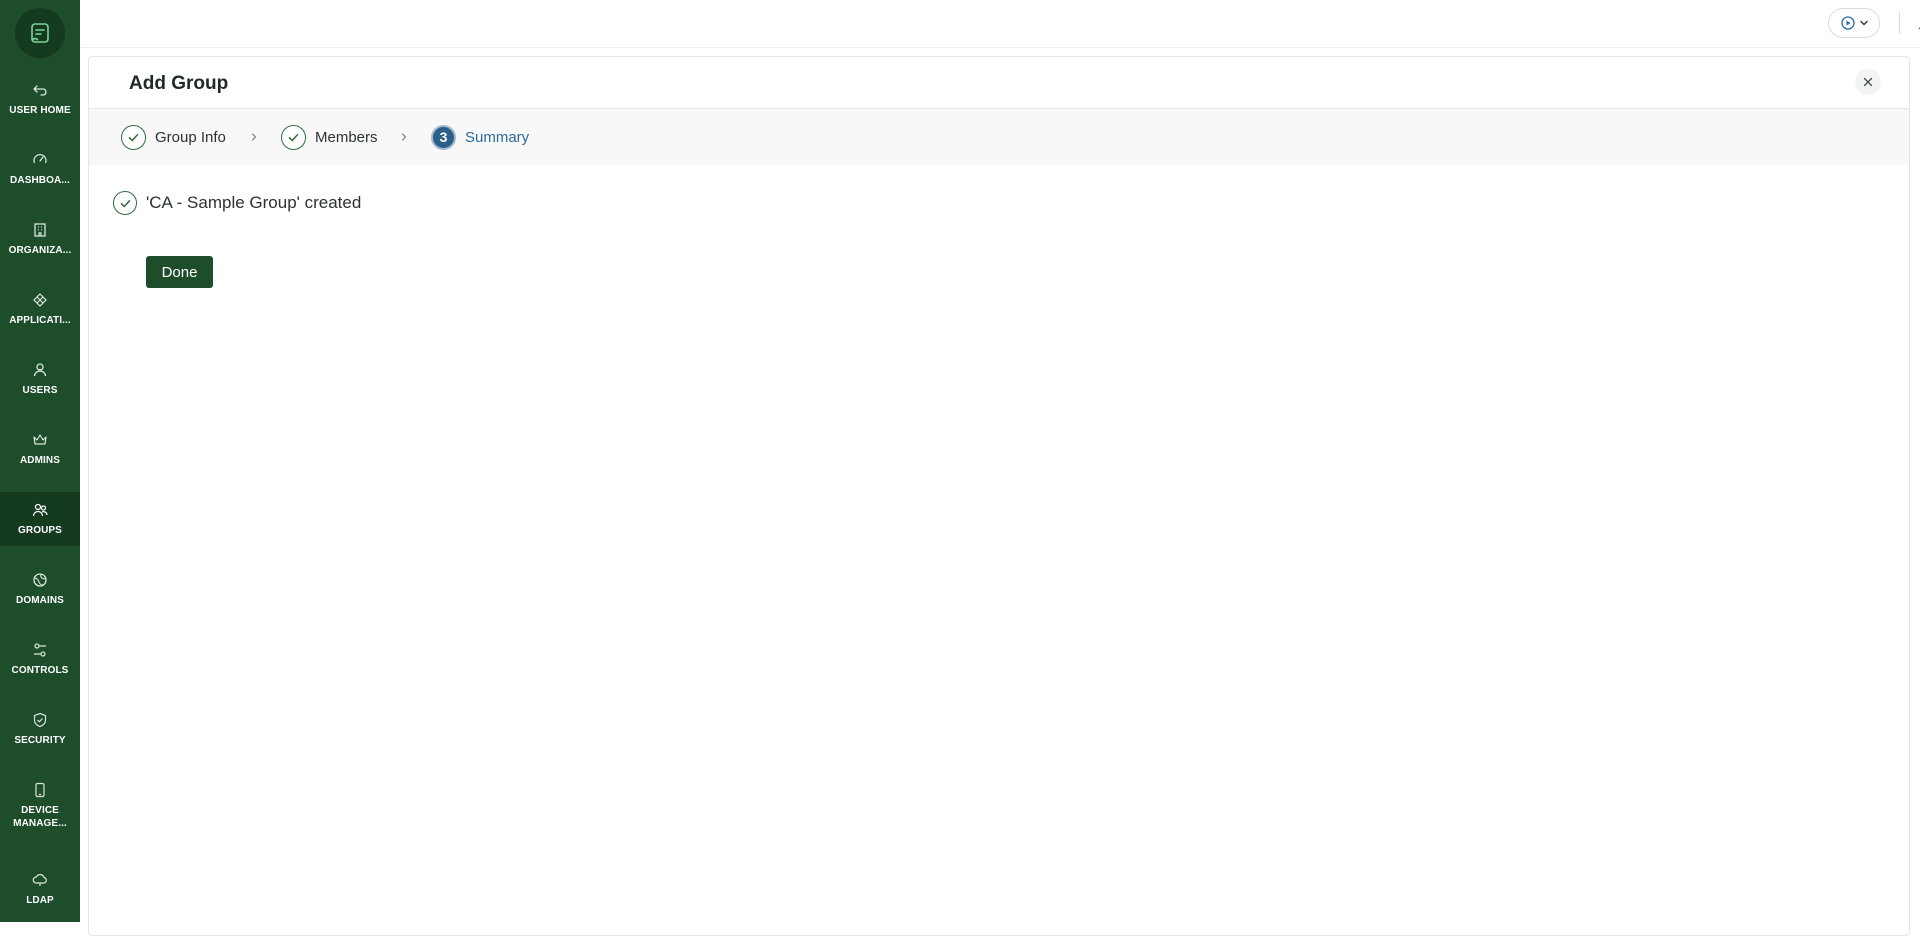  What do you see at coordinates (40, 889) in the screenshot?
I see `sidebar-item-ldap: LDAP` at bounding box center [40, 889].